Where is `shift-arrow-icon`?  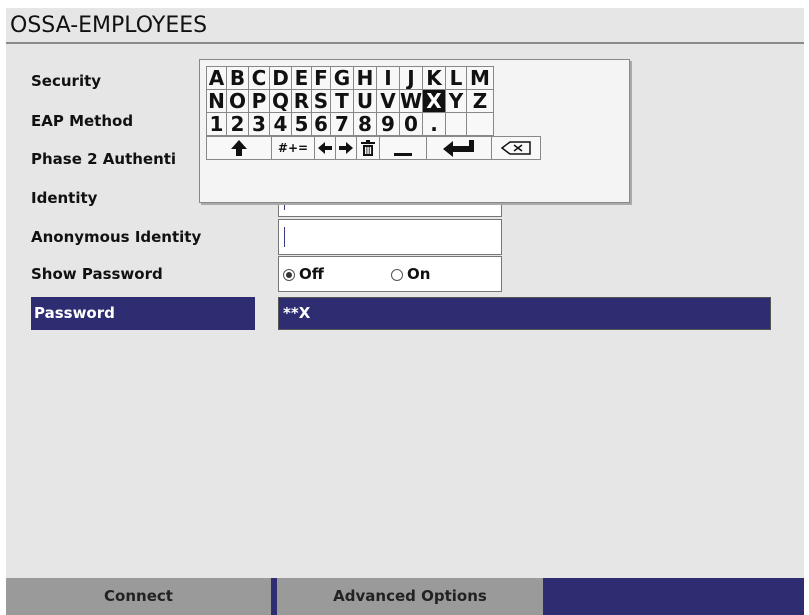 shift-arrow-icon is located at coordinates (239, 148).